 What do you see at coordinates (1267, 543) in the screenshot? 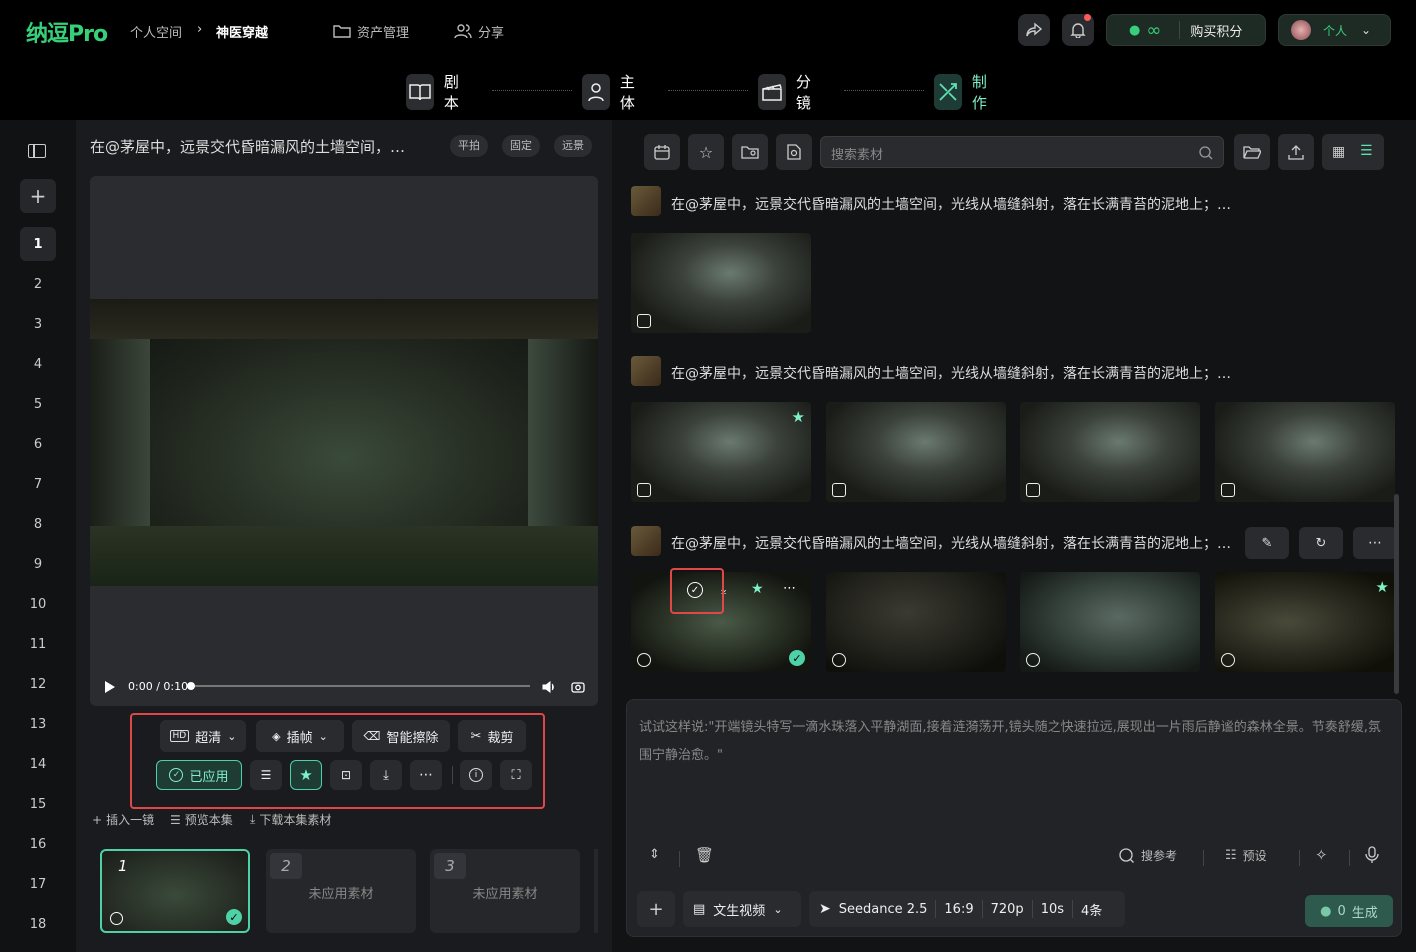
I see `edit-prompt-button: ✎` at bounding box center [1267, 543].